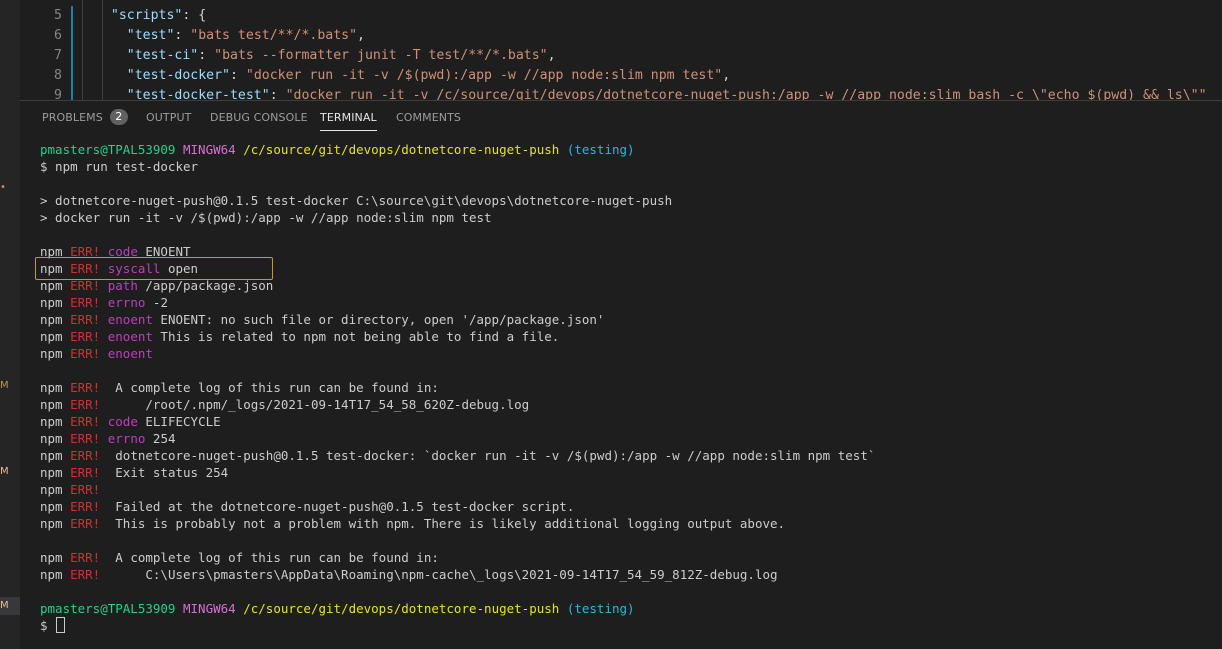  What do you see at coordinates (122, 421) in the screenshot?
I see `npm-err-keyword: code` at bounding box center [122, 421].